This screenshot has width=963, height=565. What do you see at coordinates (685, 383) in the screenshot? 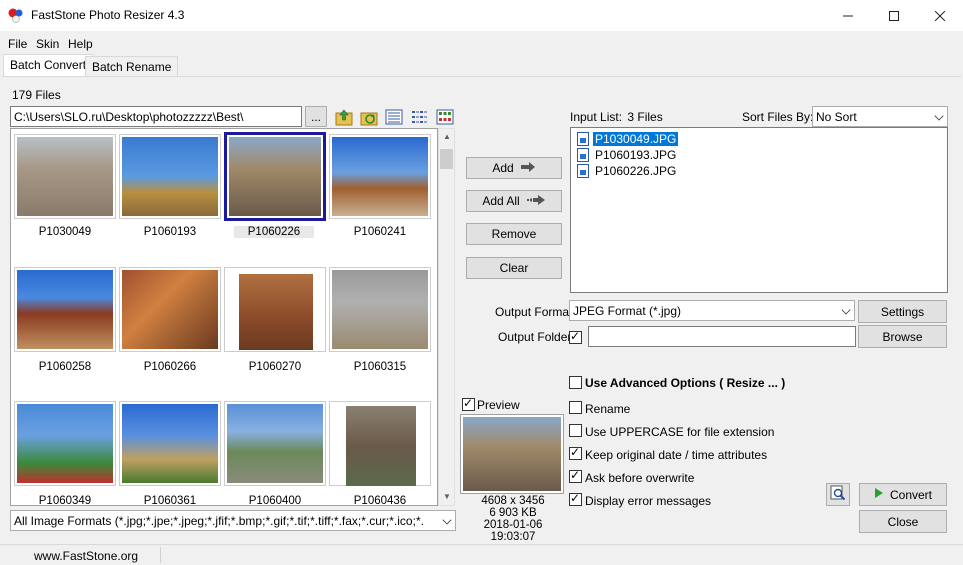
I see `advanced-options-label: Use Advanced Options ( Resize ... )` at bounding box center [685, 383].